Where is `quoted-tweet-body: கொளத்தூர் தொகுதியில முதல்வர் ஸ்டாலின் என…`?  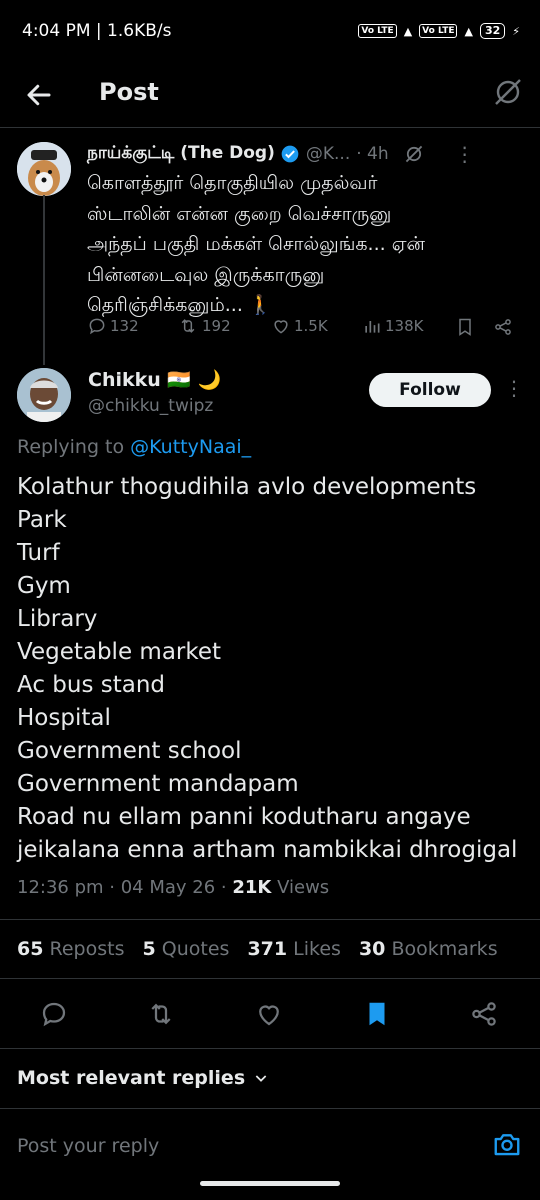 quoted-tweet-body: கொளத்தூர் தொகுதியில முதல்வர் ஸ்டாலின் என… is located at coordinates (297, 244).